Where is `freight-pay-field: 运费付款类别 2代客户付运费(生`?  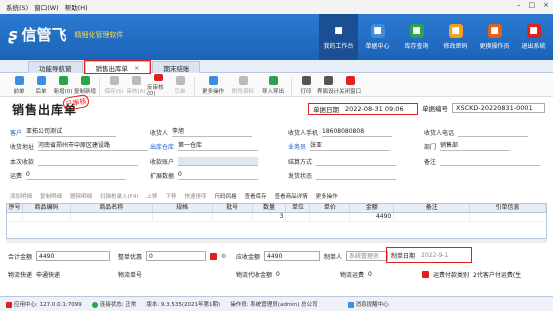
freight-pay-field: 运费付款类别 2代客户付运费(生 is located at coordinates (471, 274).